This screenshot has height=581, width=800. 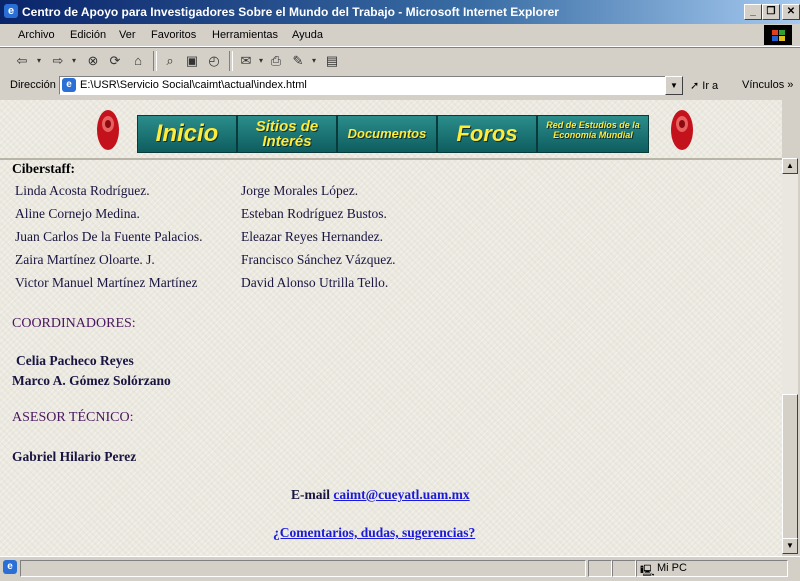 What do you see at coordinates (318, 259) in the screenshot?
I see `staff-name: Francisco Sánchez Vázquez.` at bounding box center [318, 259].